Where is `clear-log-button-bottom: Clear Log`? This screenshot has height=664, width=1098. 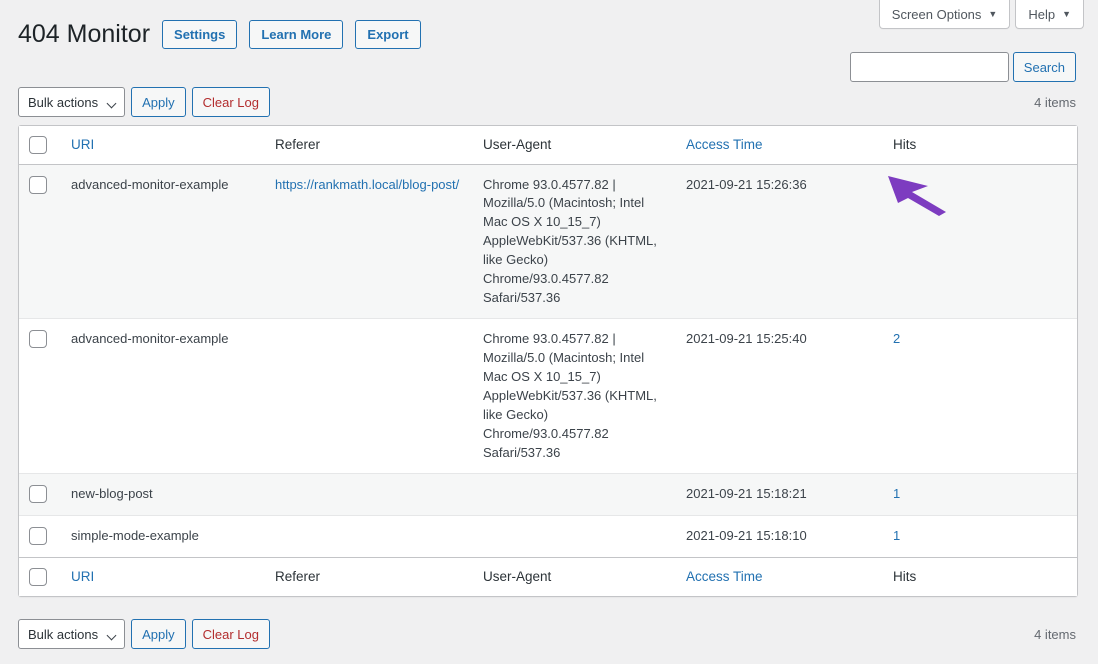 clear-log-button-bottom: Clear Log is located at coordinates (230, 634).